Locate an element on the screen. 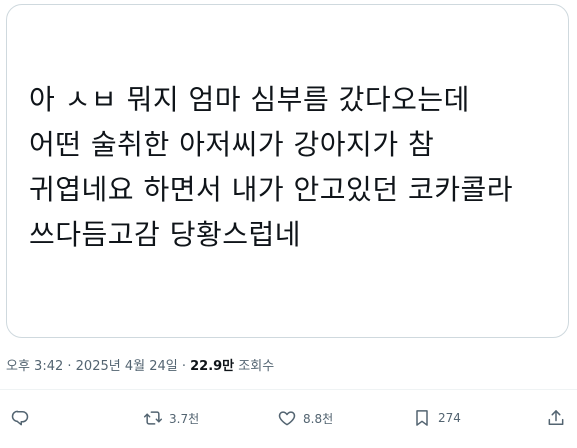  retweet-count: 3.7천 is located at coordinates (184, 418).